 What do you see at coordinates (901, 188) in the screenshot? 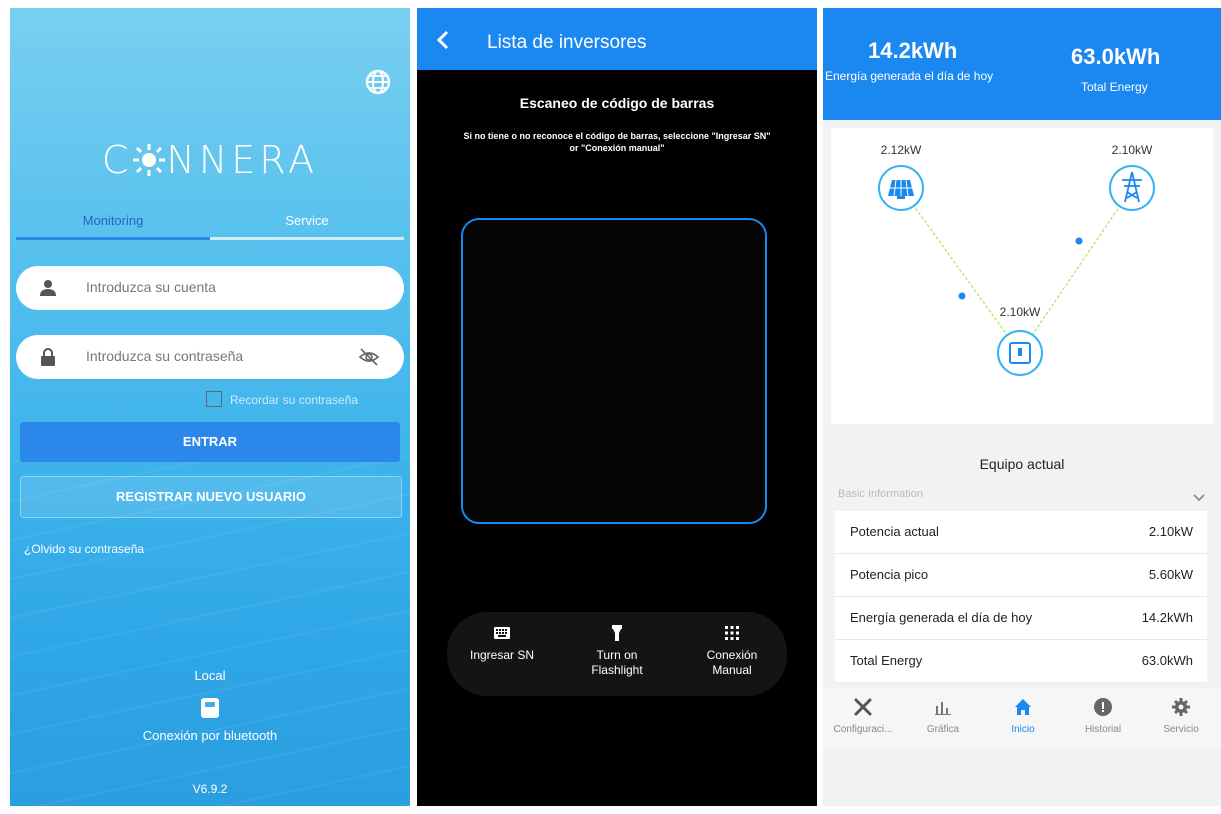
I see `solar-panel-icon` at bounding box center [901, 188].